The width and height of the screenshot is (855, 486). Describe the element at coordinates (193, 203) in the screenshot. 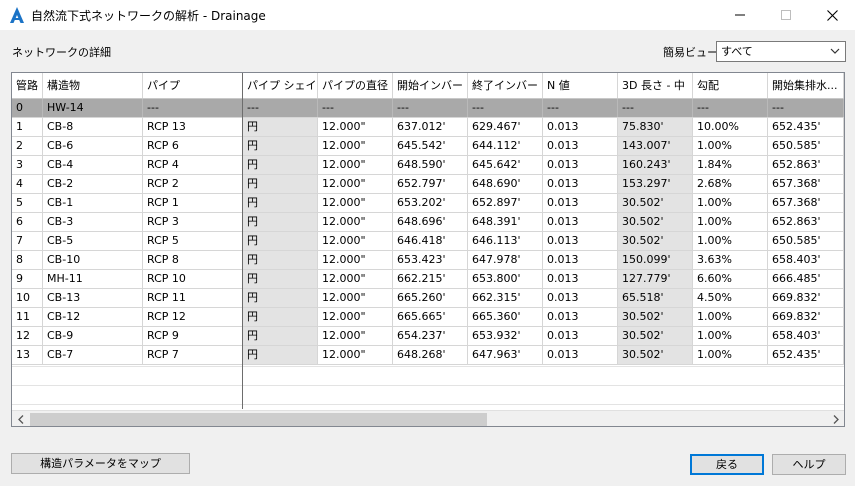

I see `table-cell: RCP 1` at that location.